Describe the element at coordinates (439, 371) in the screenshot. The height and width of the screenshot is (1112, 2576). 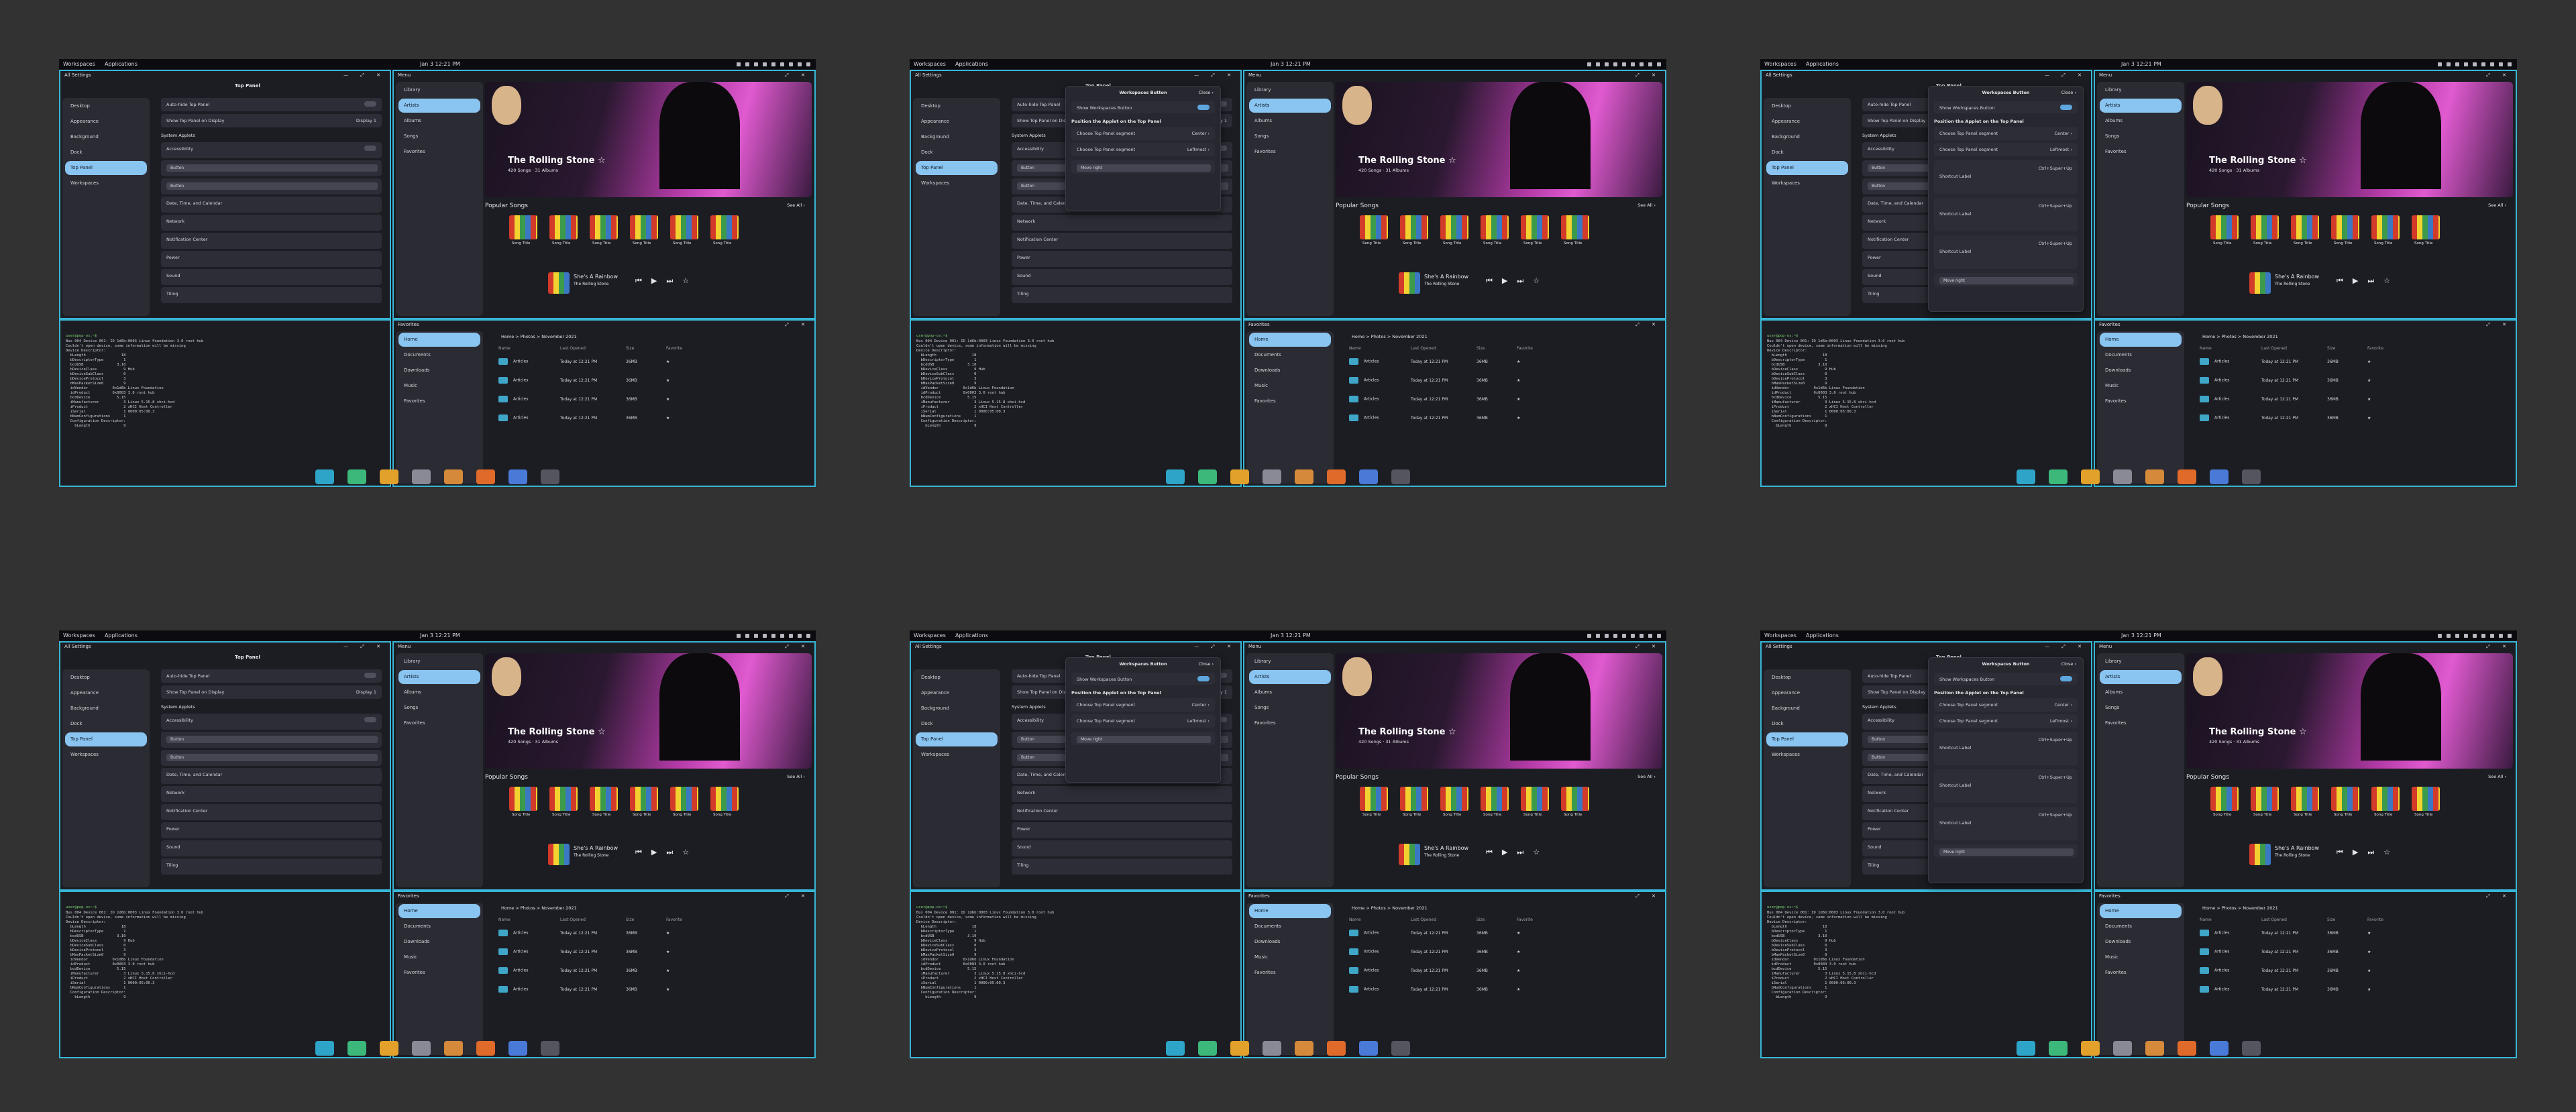
I see `files-nav-downloads: Downloads` at that location.